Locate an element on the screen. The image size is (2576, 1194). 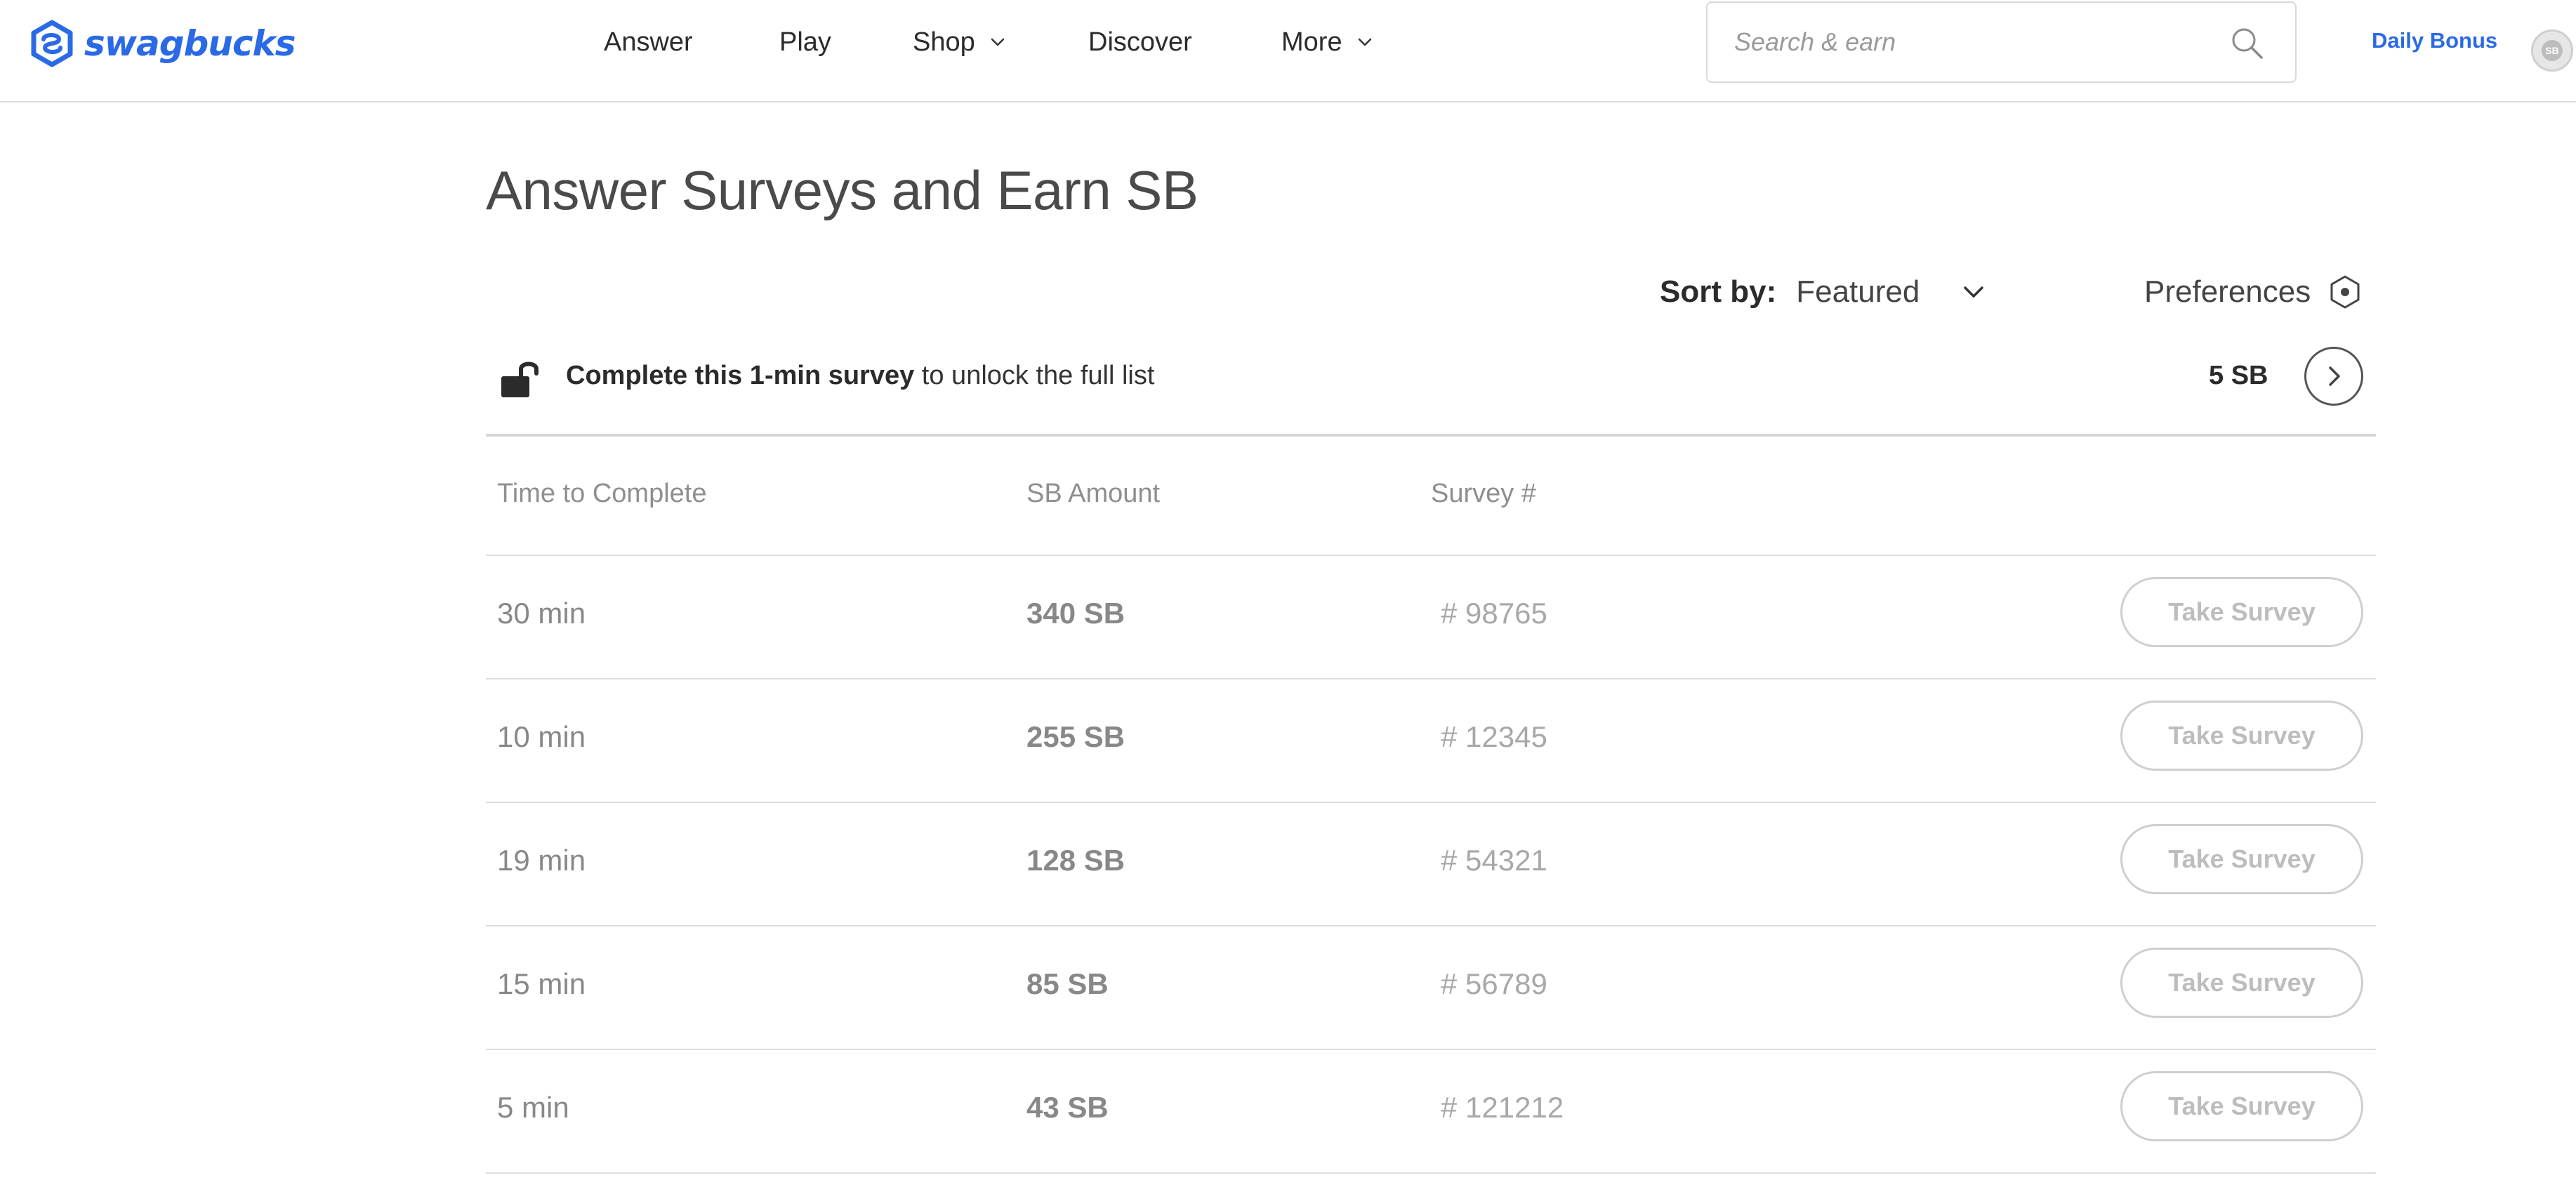
nav-more: More is located at coordinates (1328, 42).